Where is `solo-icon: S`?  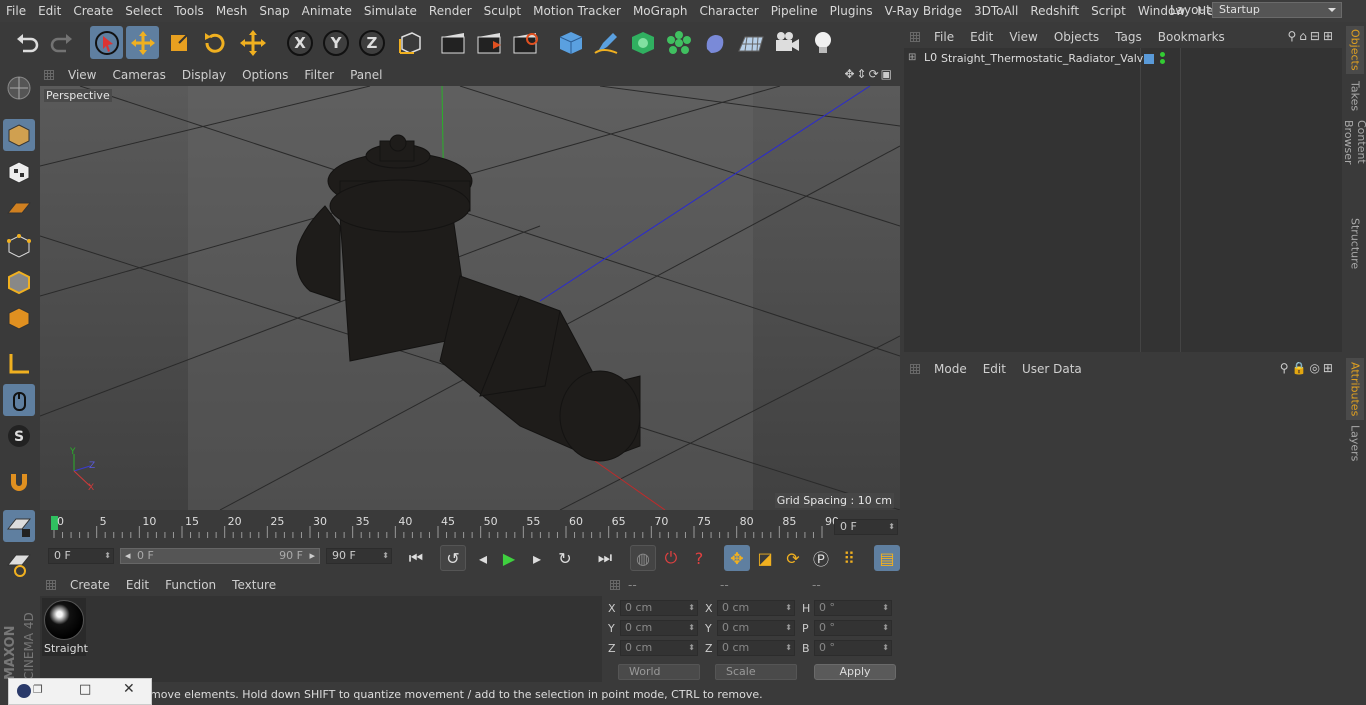 solo-icon: S is located at coordinates (19, 436).